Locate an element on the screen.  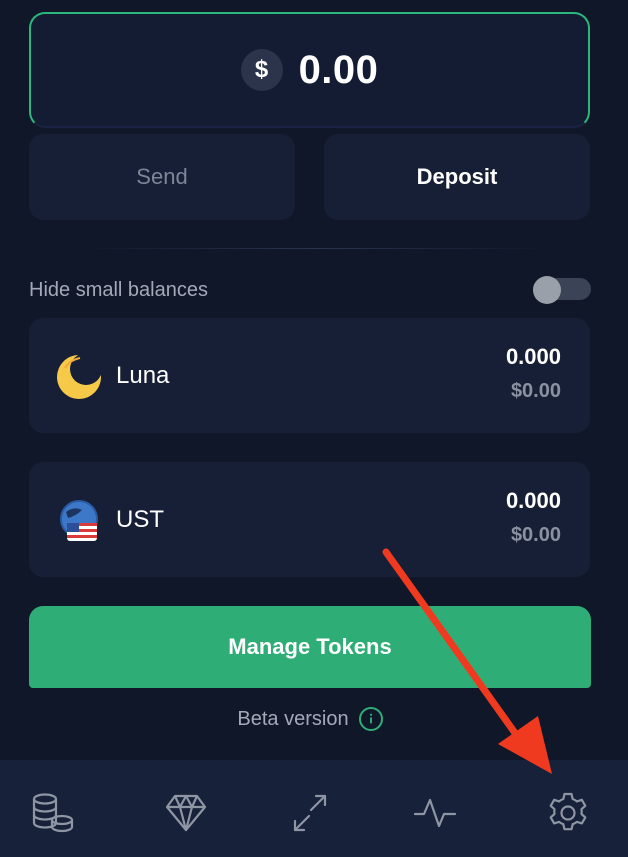
luna-moon-icon is located at coordinates (79, 377).